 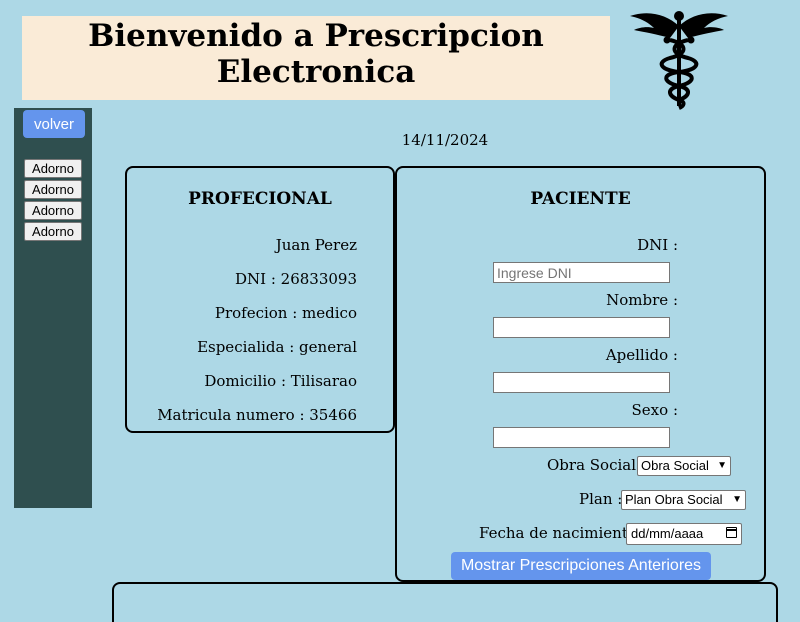 I want to click on page-title: Bienvenido a Prescripcion Electronica, so click(x=316, y=58).